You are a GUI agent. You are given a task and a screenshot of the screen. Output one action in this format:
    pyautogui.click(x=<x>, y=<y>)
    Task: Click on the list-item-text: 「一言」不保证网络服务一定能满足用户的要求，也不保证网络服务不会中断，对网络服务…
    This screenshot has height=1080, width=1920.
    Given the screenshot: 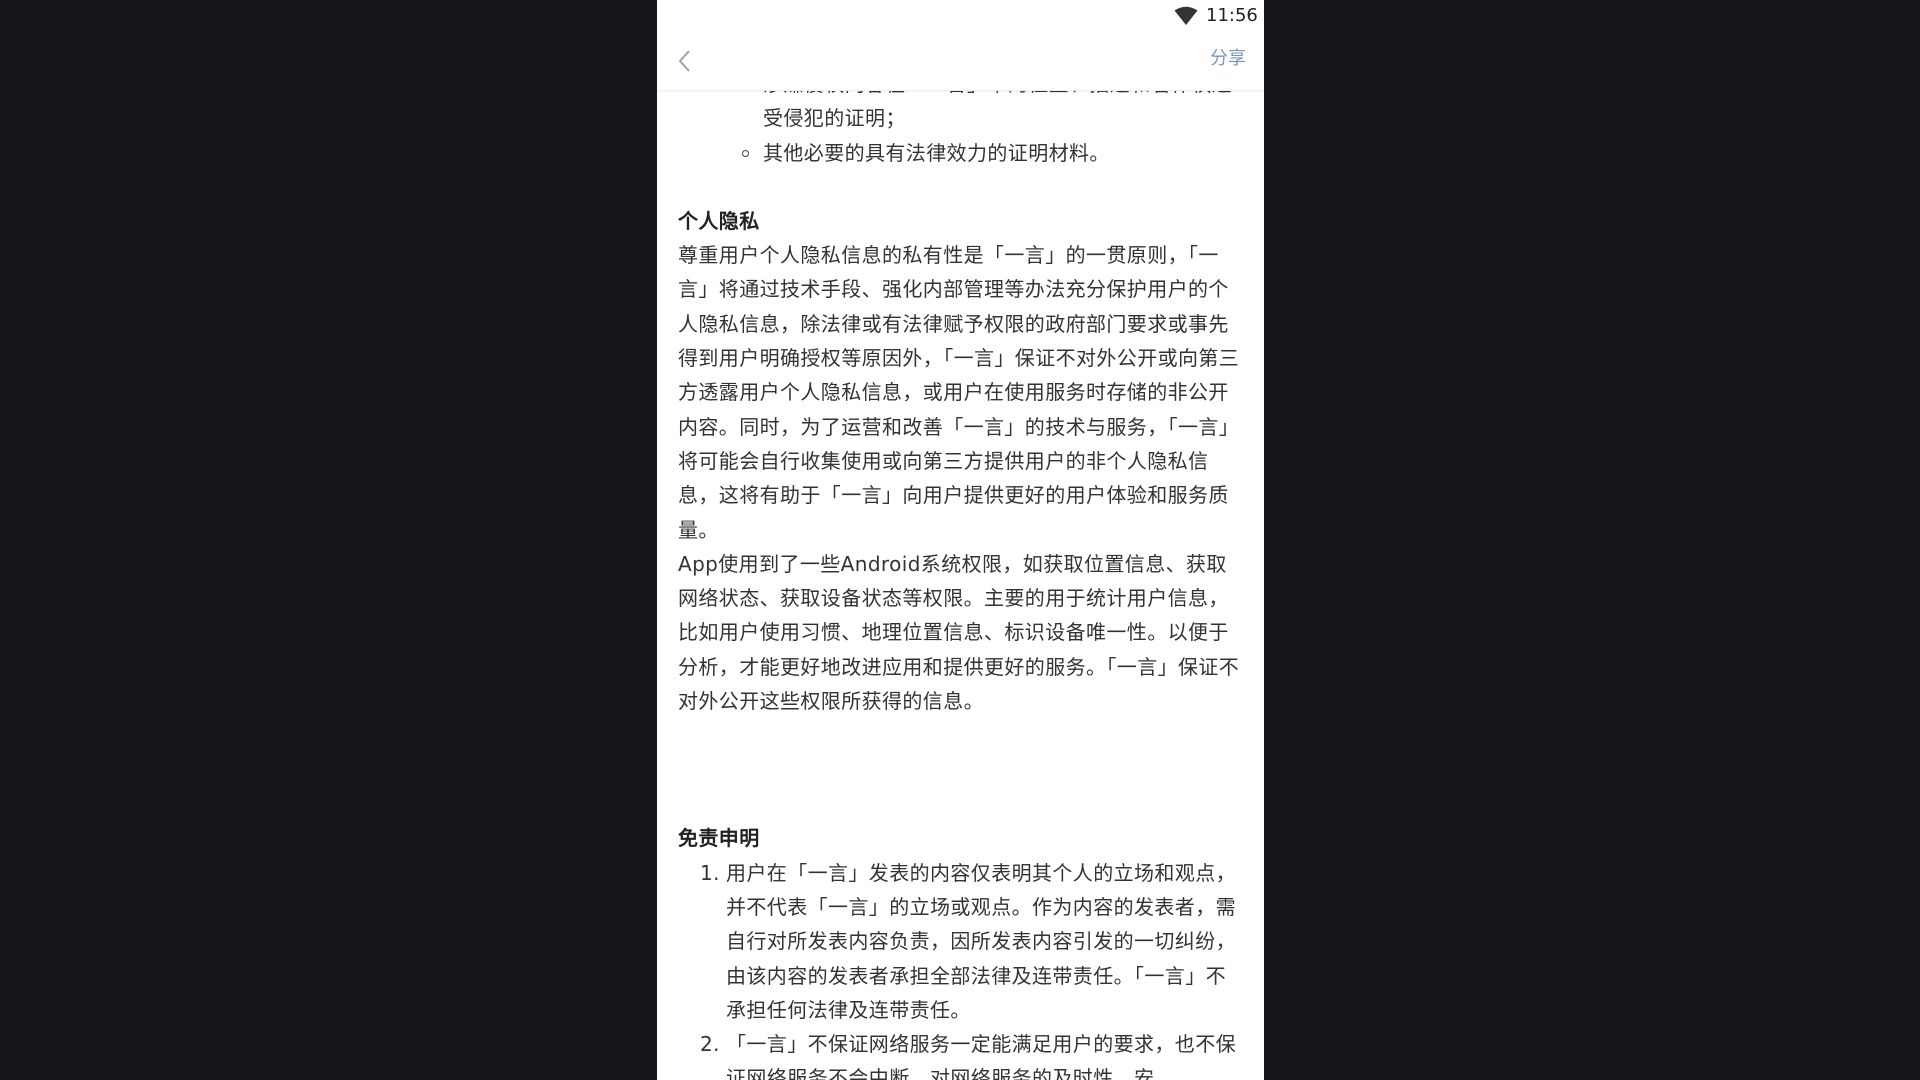 What is the action you would take?
    pyautogui.click(x=981, y=1056)
    